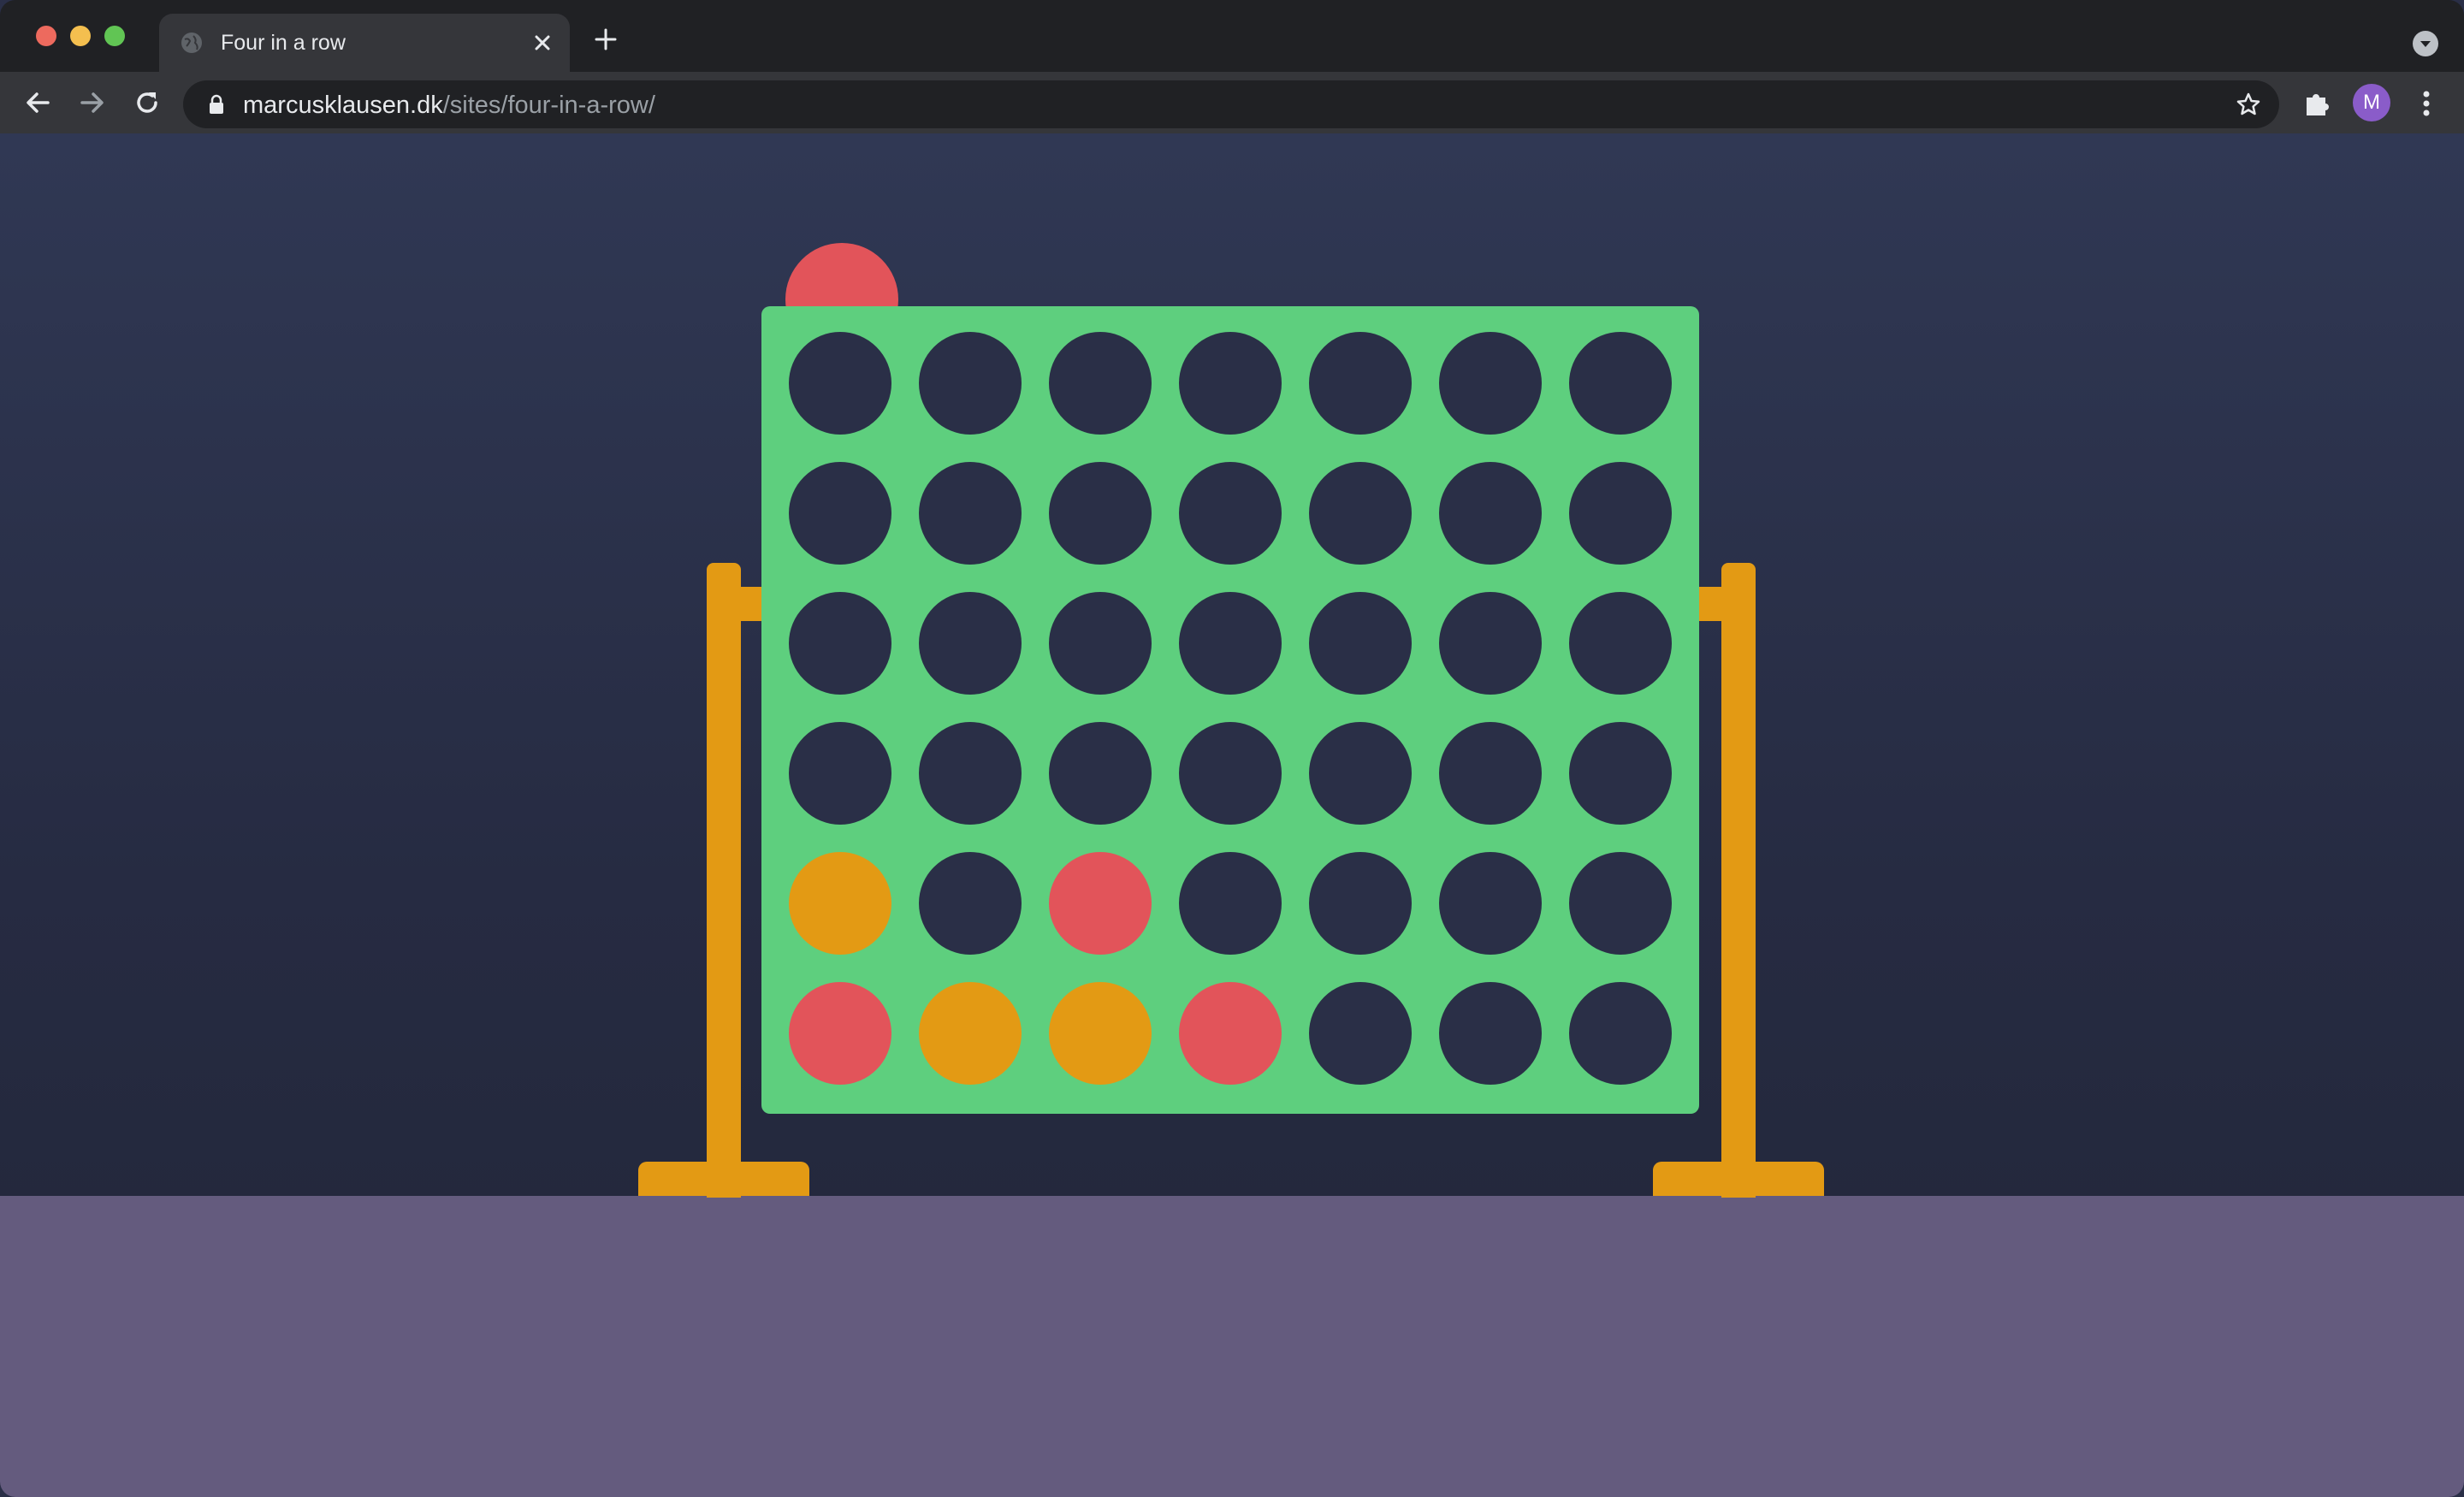  Describe the element at coordinates (38, 103) in the screenshot. I see `back-arrow-icon` at that location.